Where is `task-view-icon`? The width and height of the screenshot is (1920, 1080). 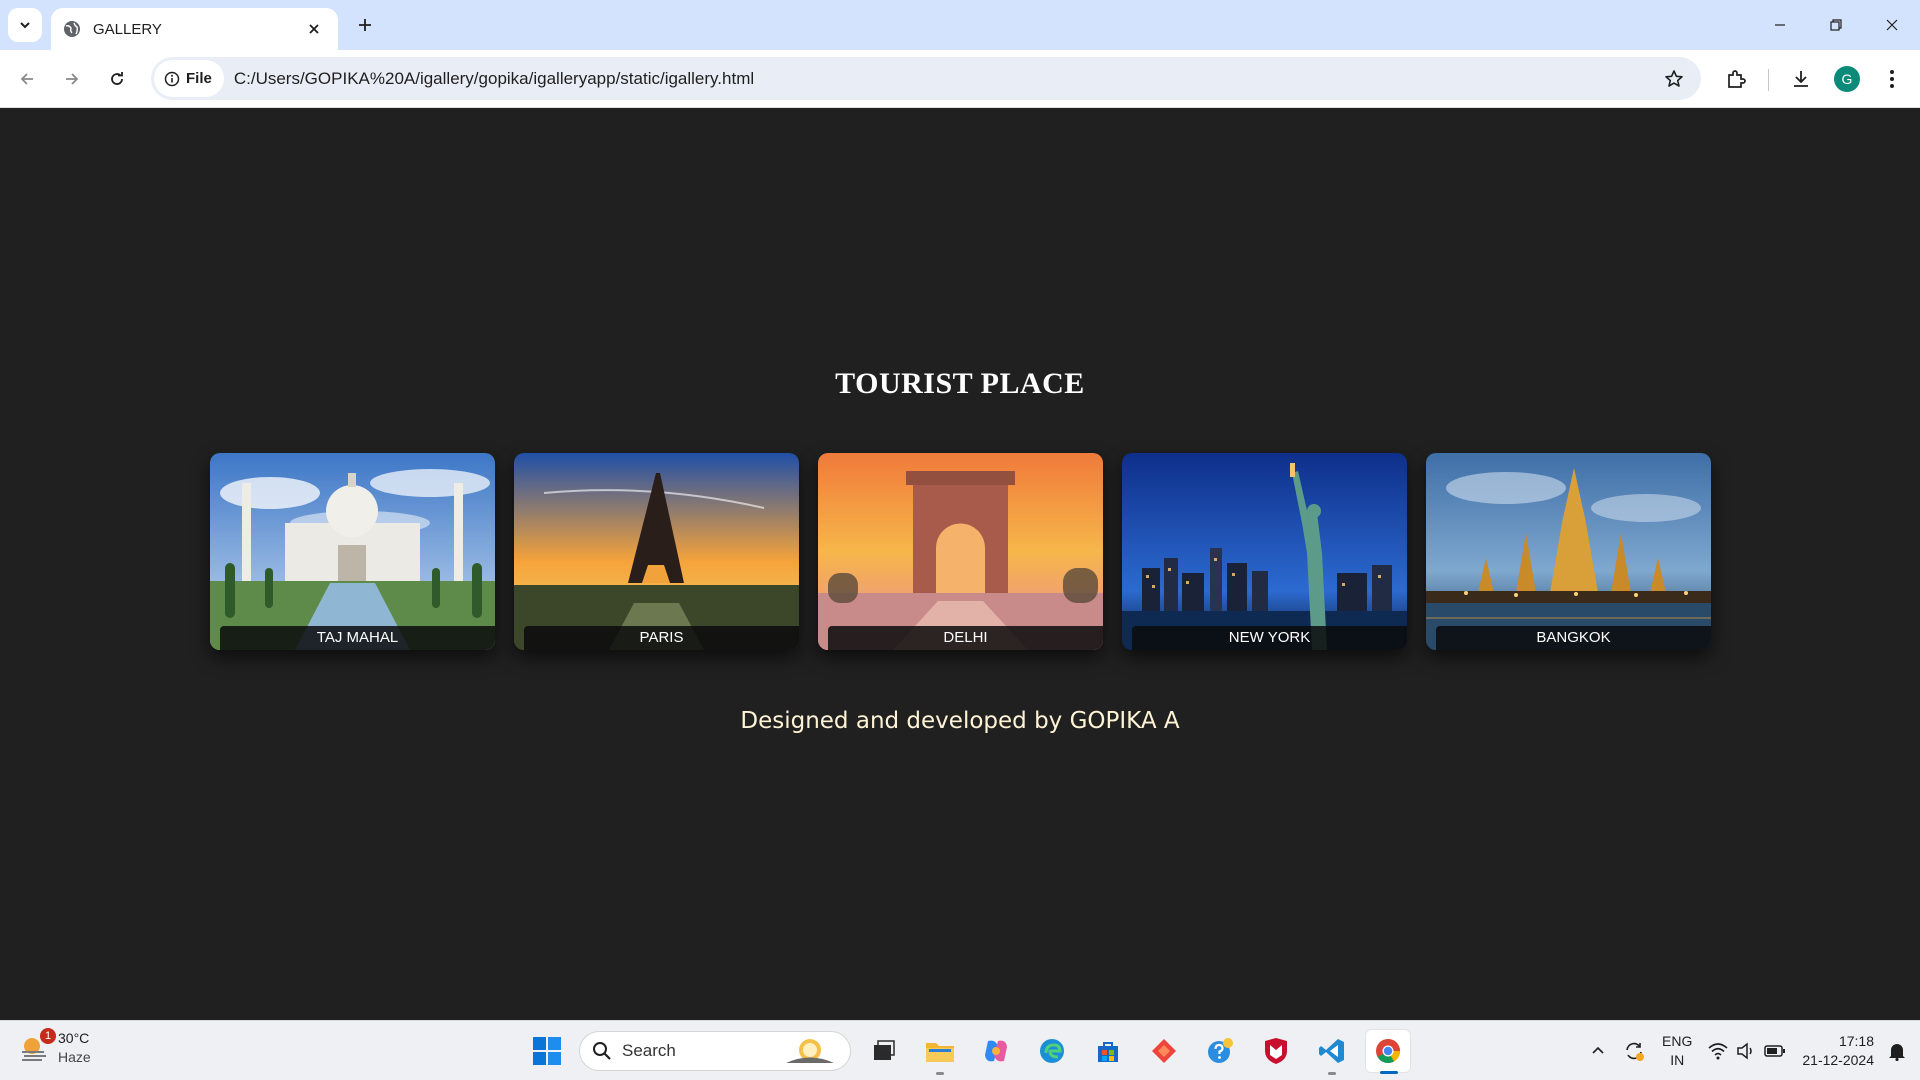
task-view-icon is located at coordinates (884, 1050).